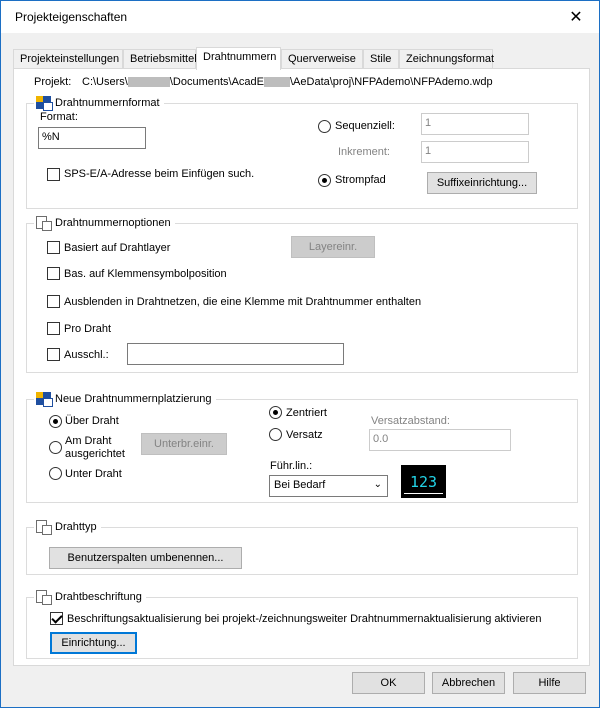  Describe the element at coordinates (53, 174) in the screenshot. I see `plc-address-checkbox` at that location.